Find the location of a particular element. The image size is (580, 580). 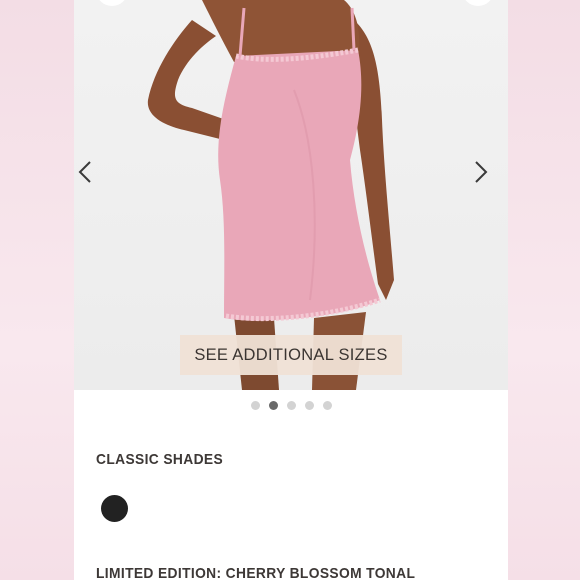

carousel-pagination is located at coordinates (291, 405).